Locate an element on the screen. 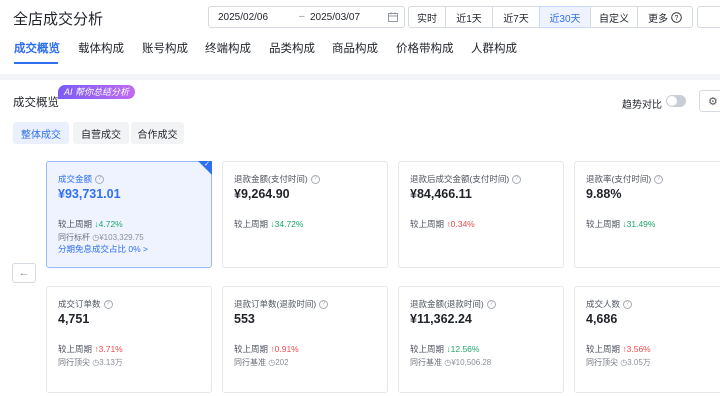  metric-label: 退款率(支付时间)? is located at coordinates (625, 179).